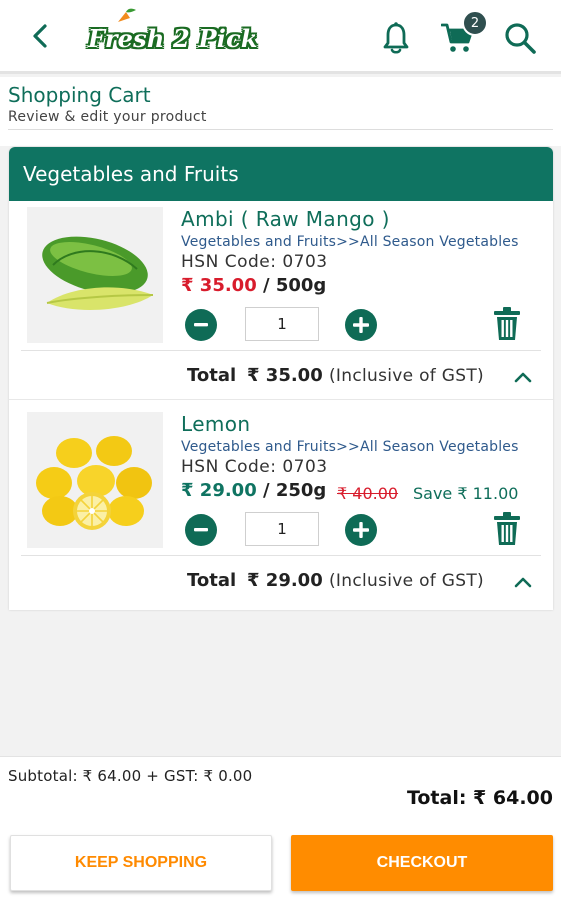  What do you see at coordinates (291, 285) in the screenshot?
I see `price-unit: / 500g` at bounding box center [291, 285].